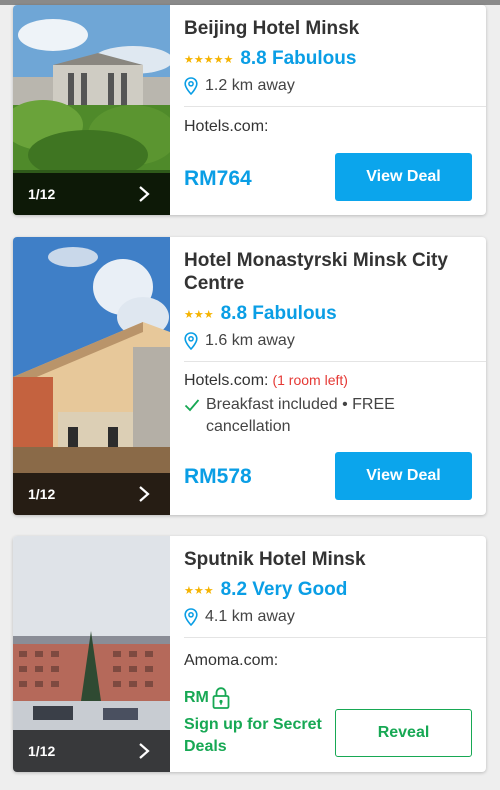 This screenshot has height=790, width=500. What do you see at coordinates (300, 415) in the screenshot?
I see `perk-text: Breakfast included • FREE cancellation` at bounding box center [300, 415].